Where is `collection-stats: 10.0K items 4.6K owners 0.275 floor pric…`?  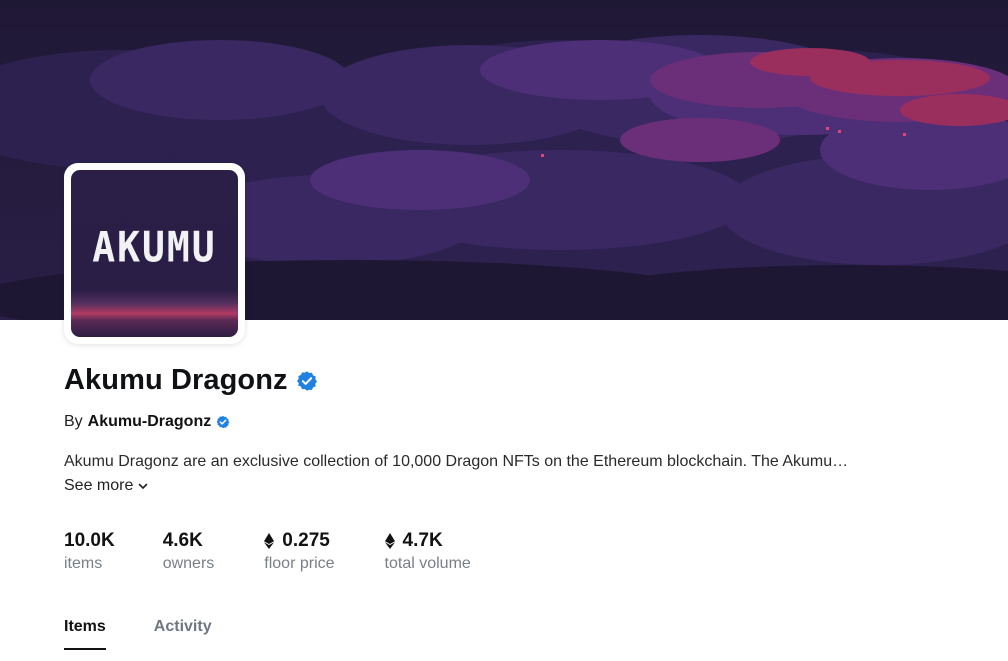 collection-stats: 10.0K items 4.6K owners 0.275 floor pric… is located at coordinates (267, 551).